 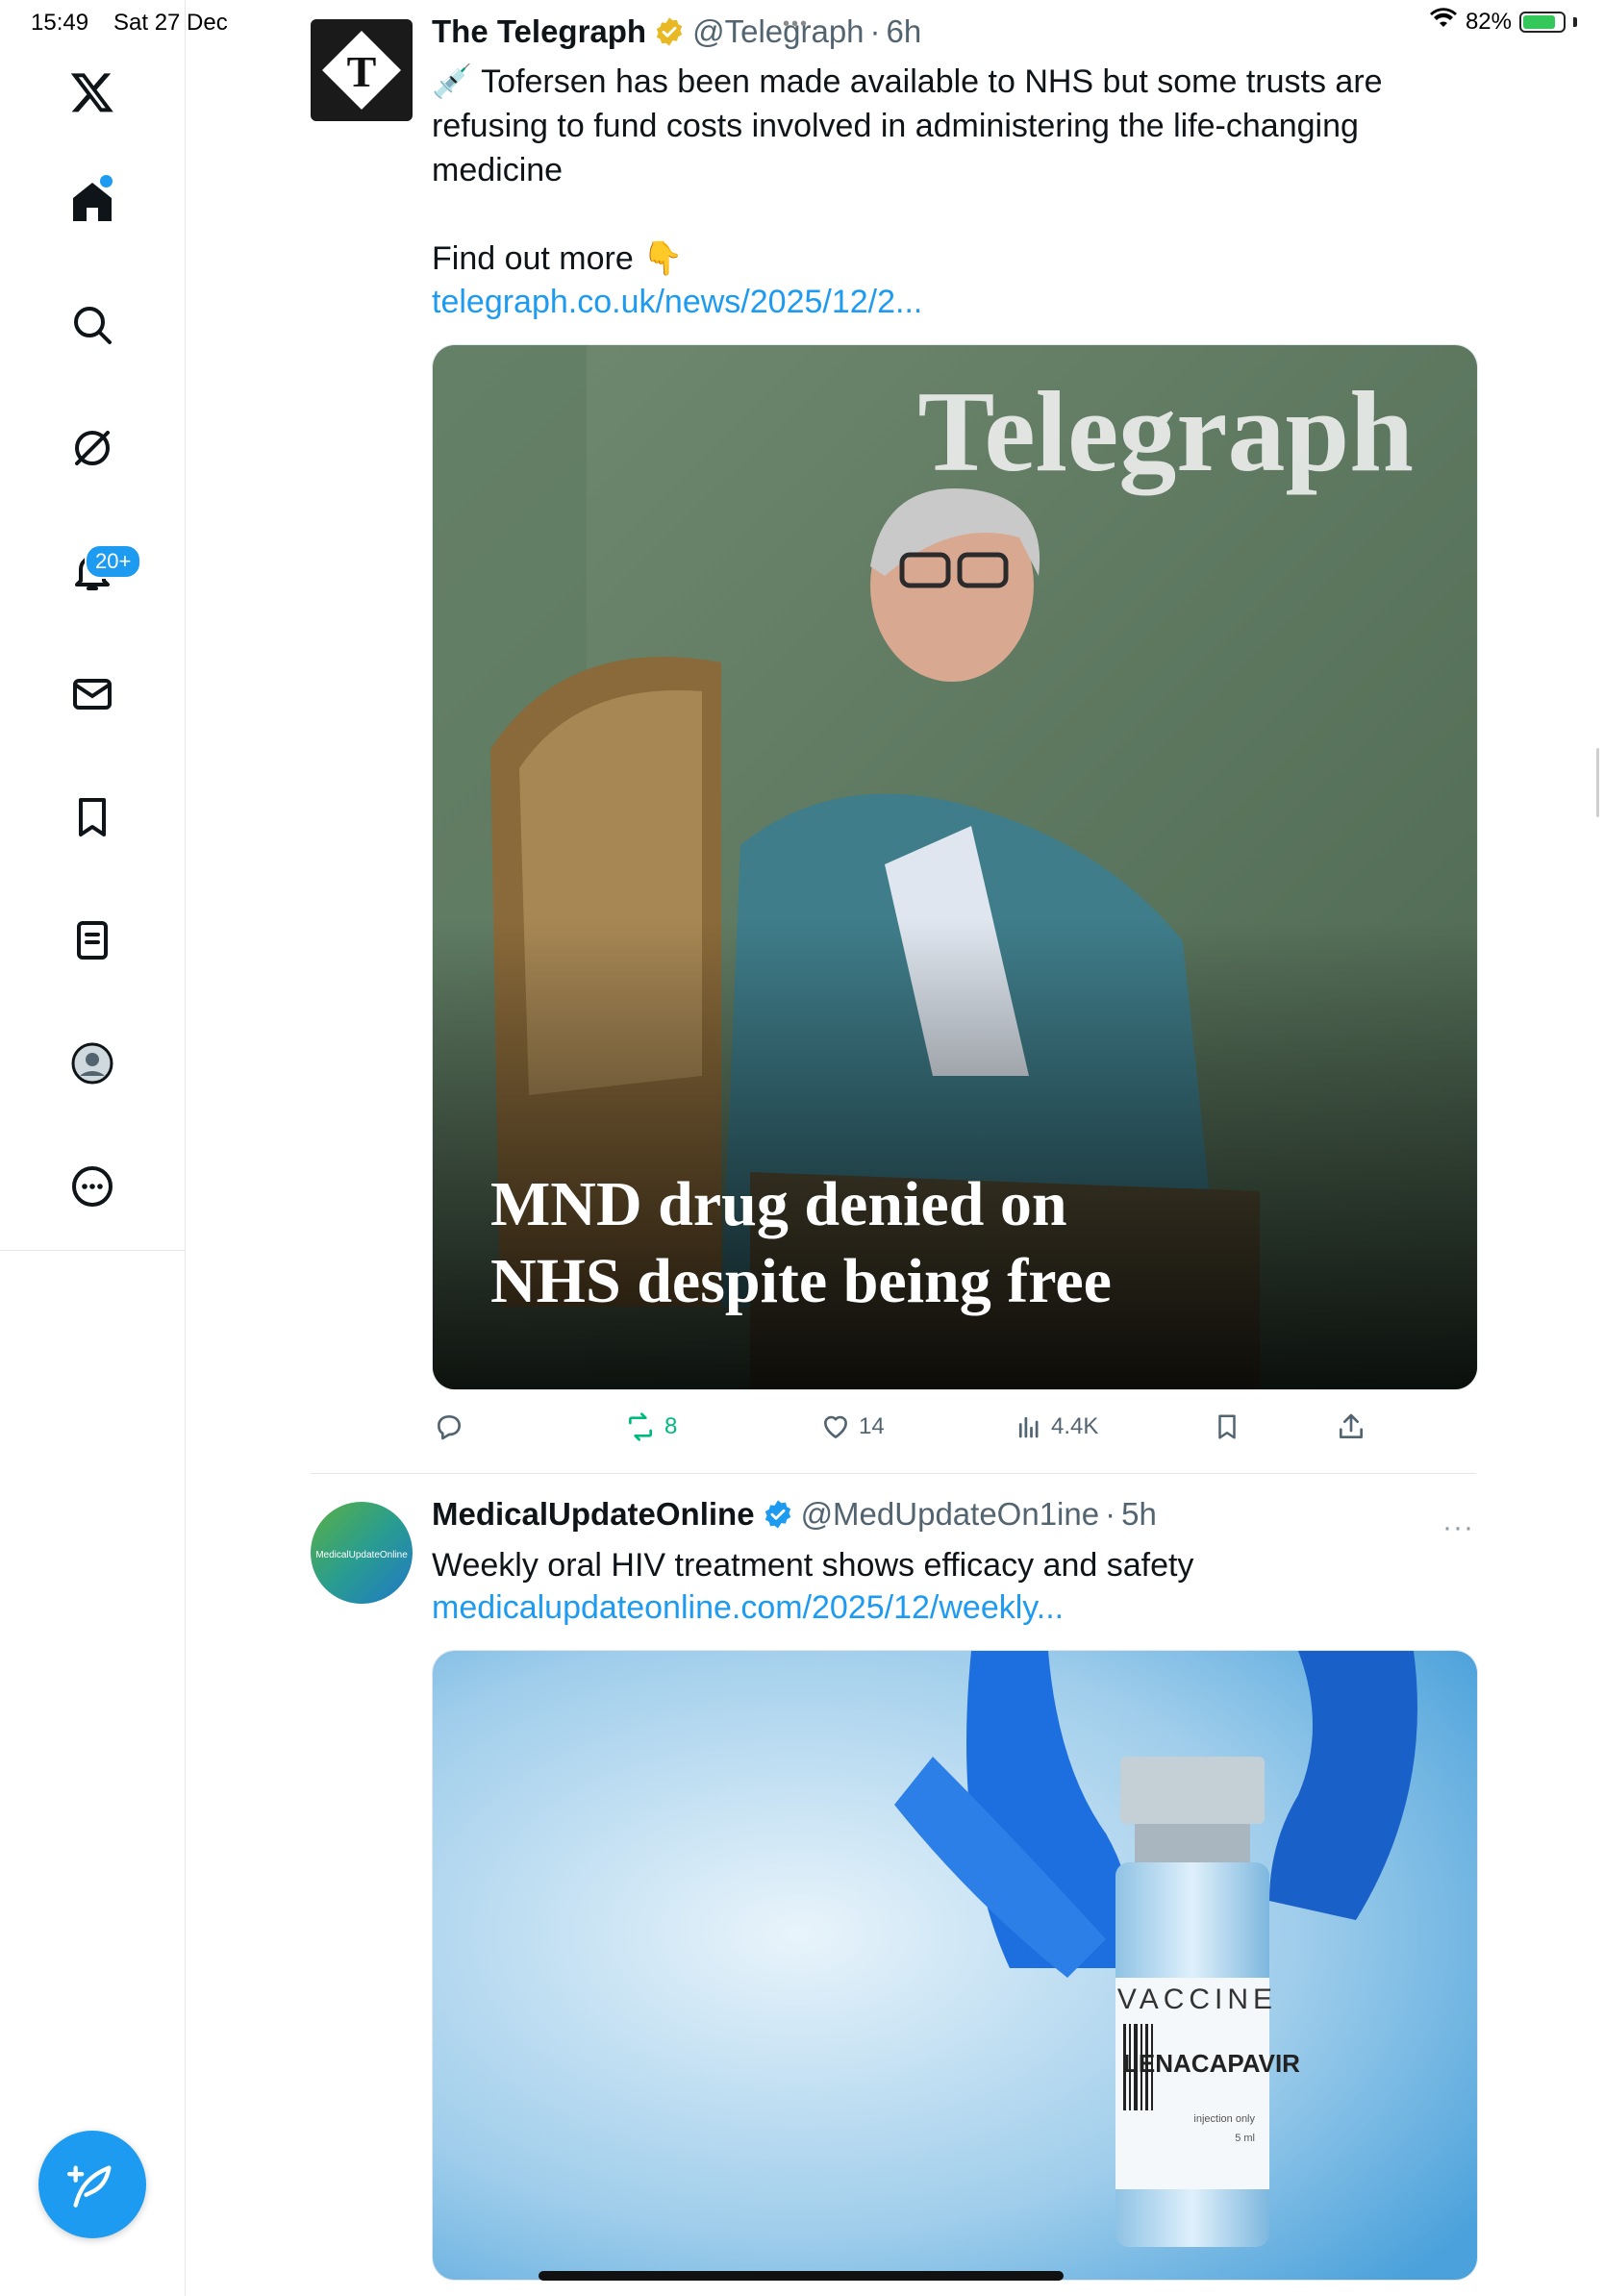 I want to click on tweet-action-bar: 8 14 4.4K, so click(x=954, y=1429).